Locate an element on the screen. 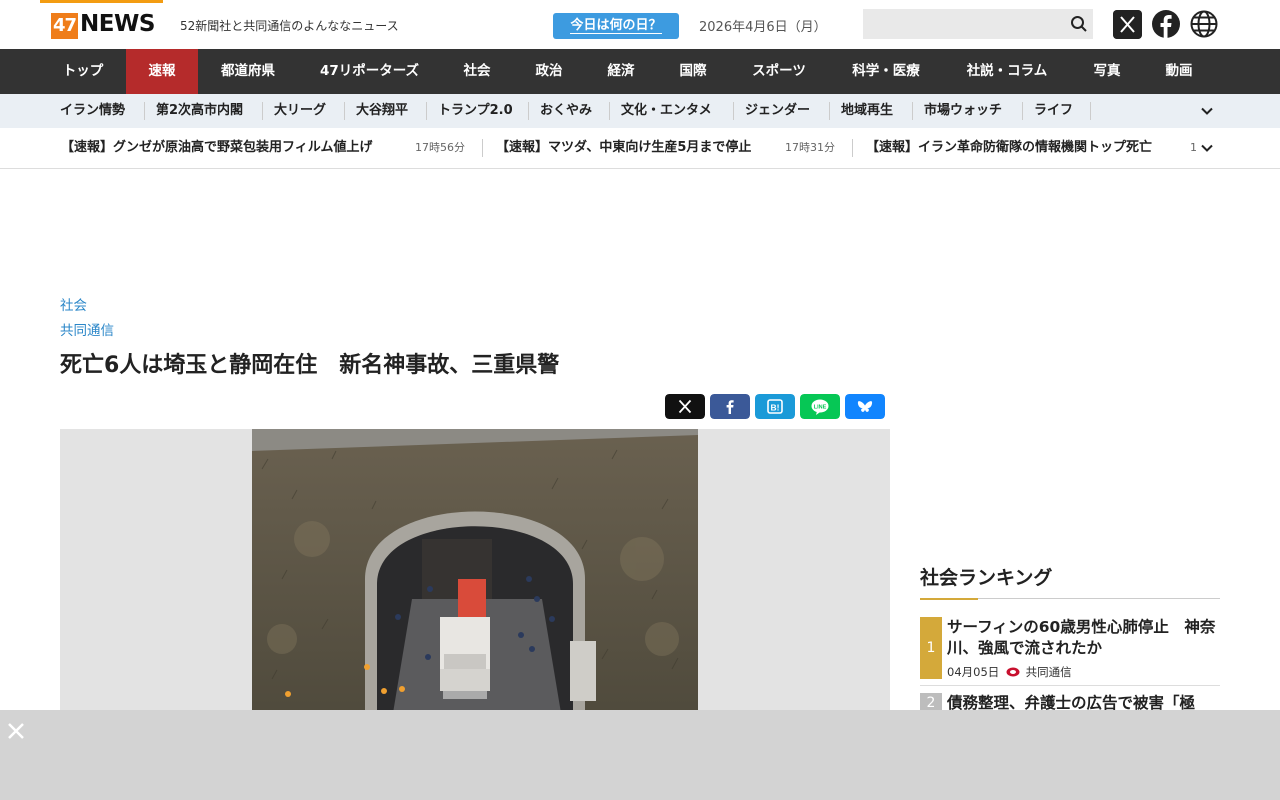  topic-item: ライフ is located at coordinates (1053, 111).